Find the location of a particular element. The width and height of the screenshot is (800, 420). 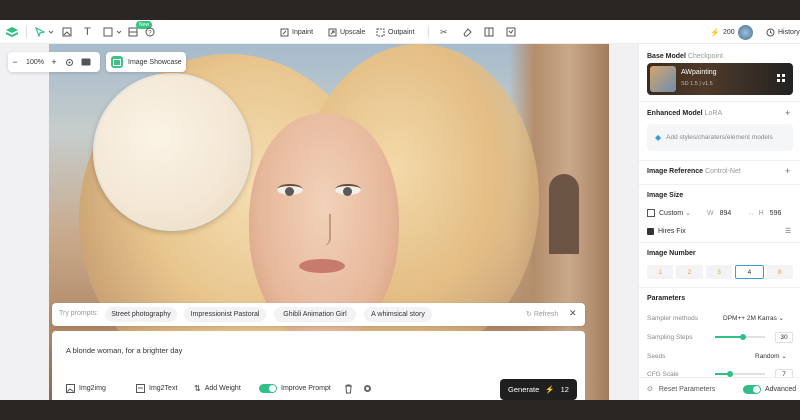

refresh-button: ↻ Refresh is located at coordinates (542, 314).